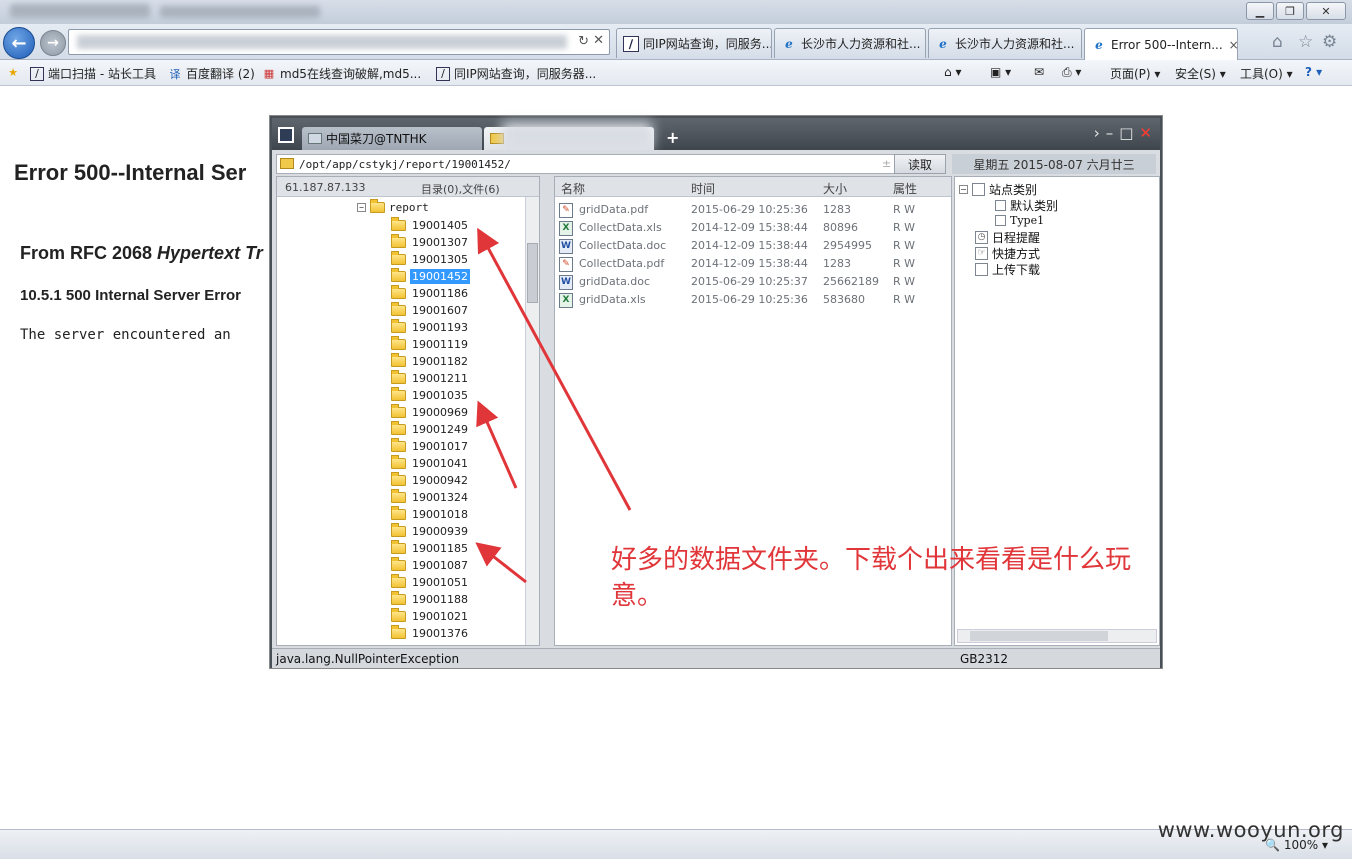  I want to click on fav-baidu-translate: 译 百度翻译 (2), so click(211, 73).